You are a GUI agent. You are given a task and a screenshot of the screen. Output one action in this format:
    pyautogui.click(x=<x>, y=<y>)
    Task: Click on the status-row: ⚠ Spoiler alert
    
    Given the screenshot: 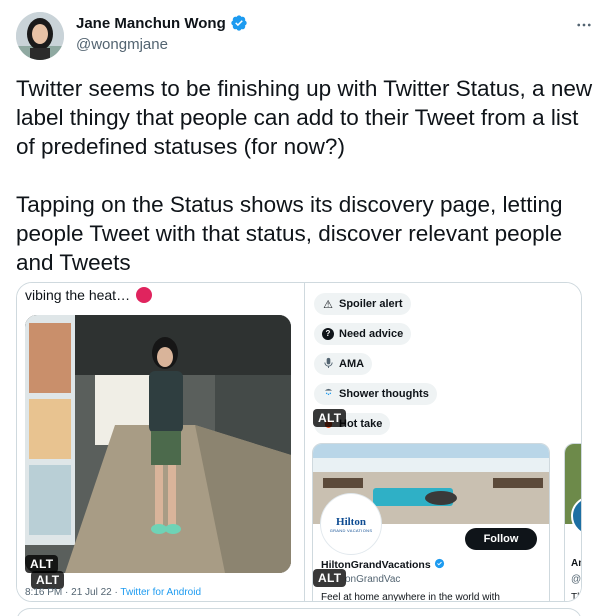 What is the action you would take?
    pyautogui.click(x=375, y=308)
    